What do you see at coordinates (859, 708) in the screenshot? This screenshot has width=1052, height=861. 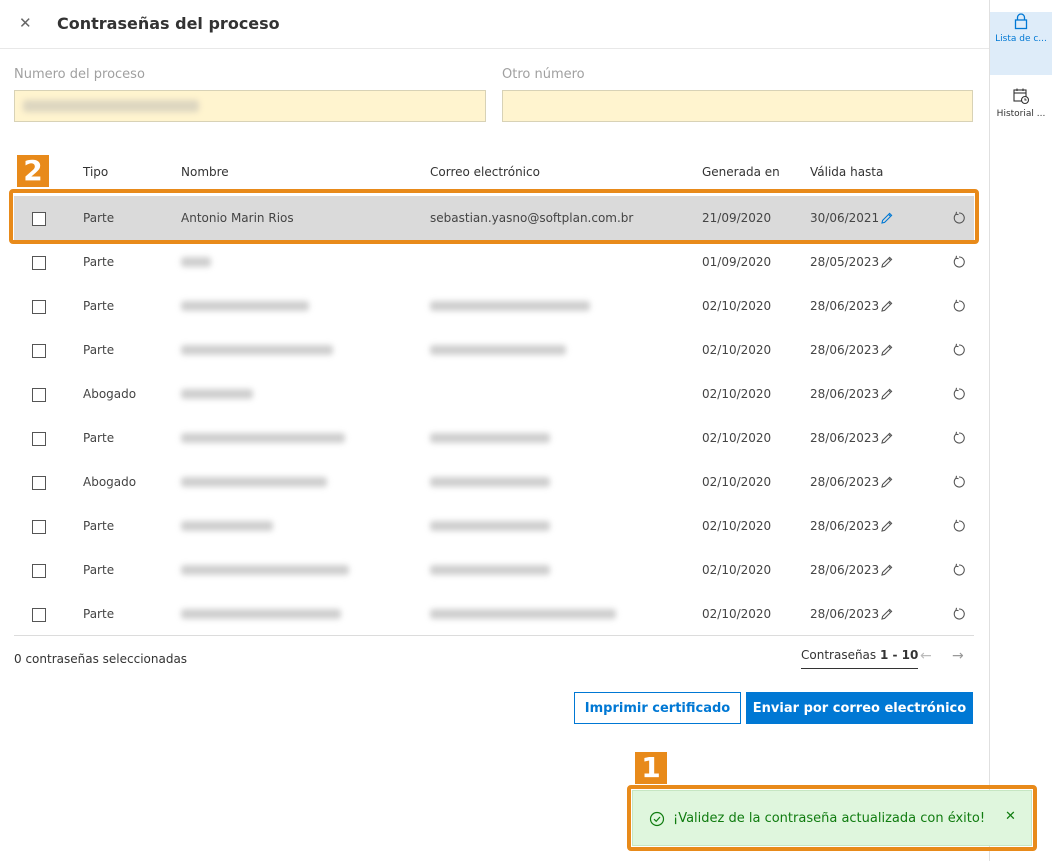 I see `send-email-button: Enviar por correo electrónico` at bounding box center [859, 708].